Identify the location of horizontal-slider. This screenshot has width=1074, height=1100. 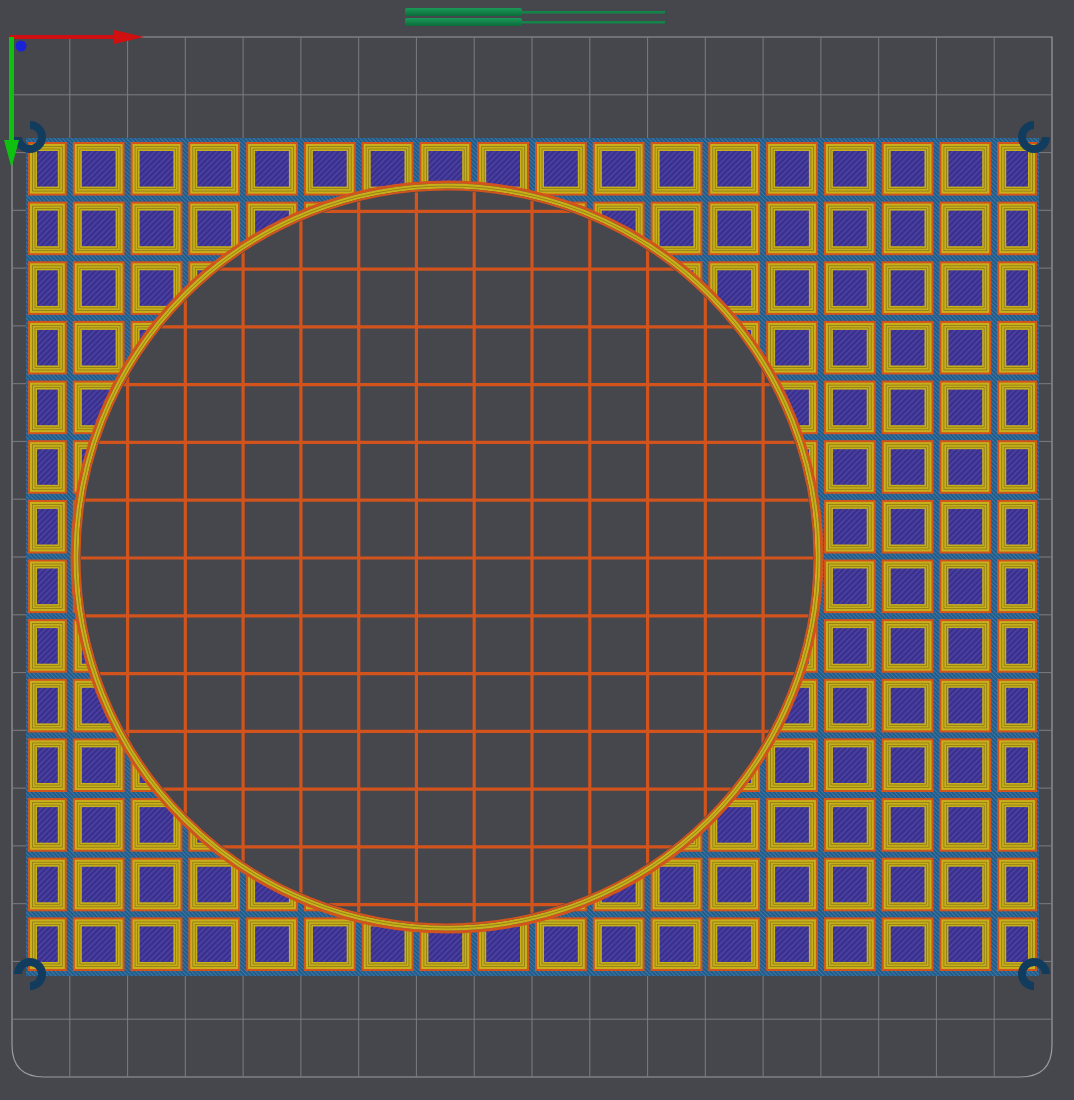
(535, 17).